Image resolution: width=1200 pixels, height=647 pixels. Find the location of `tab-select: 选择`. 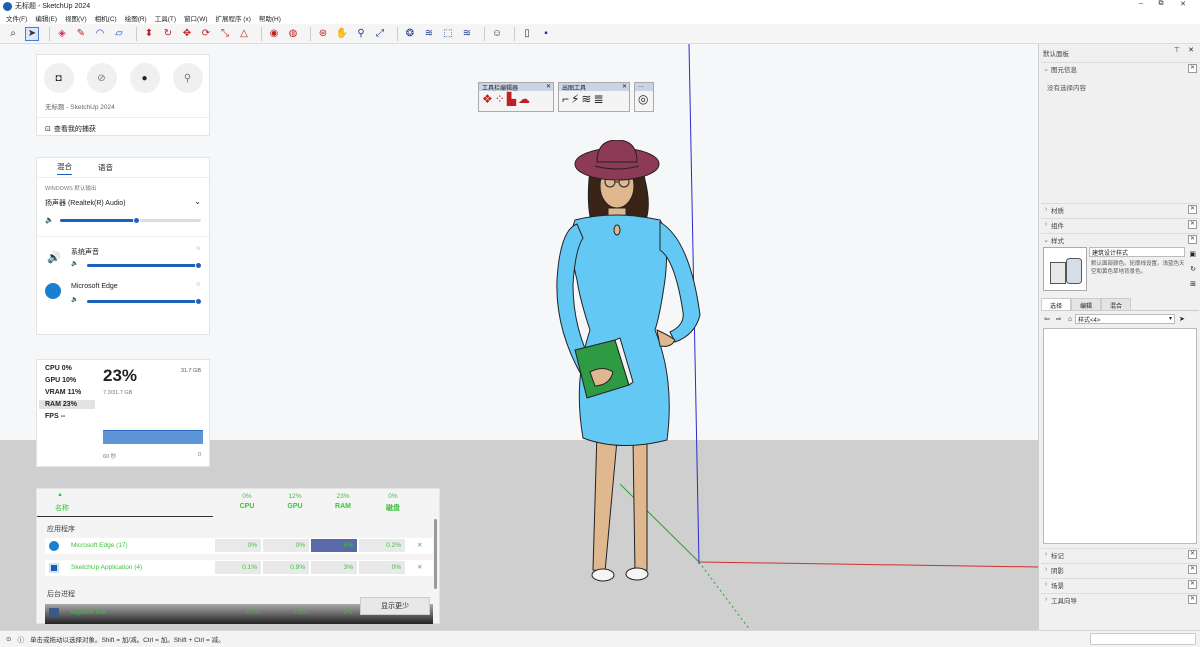

tab-select: 选择 is located at coordinates (1056, 304).